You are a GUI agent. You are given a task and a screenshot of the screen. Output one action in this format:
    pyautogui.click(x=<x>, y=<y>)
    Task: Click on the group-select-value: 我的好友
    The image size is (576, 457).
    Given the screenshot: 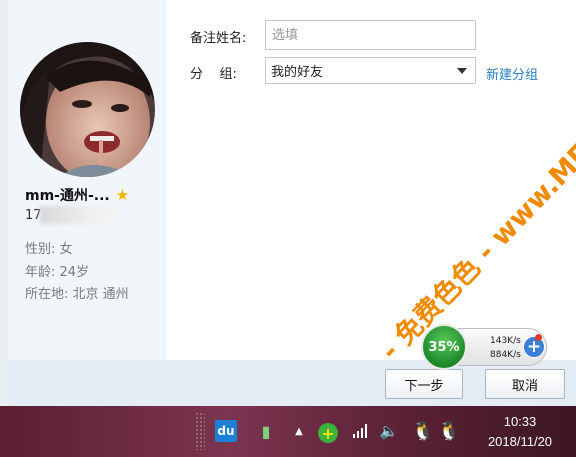 What is the action you would take?
    pyautogui.click(x=297, y=72)
    